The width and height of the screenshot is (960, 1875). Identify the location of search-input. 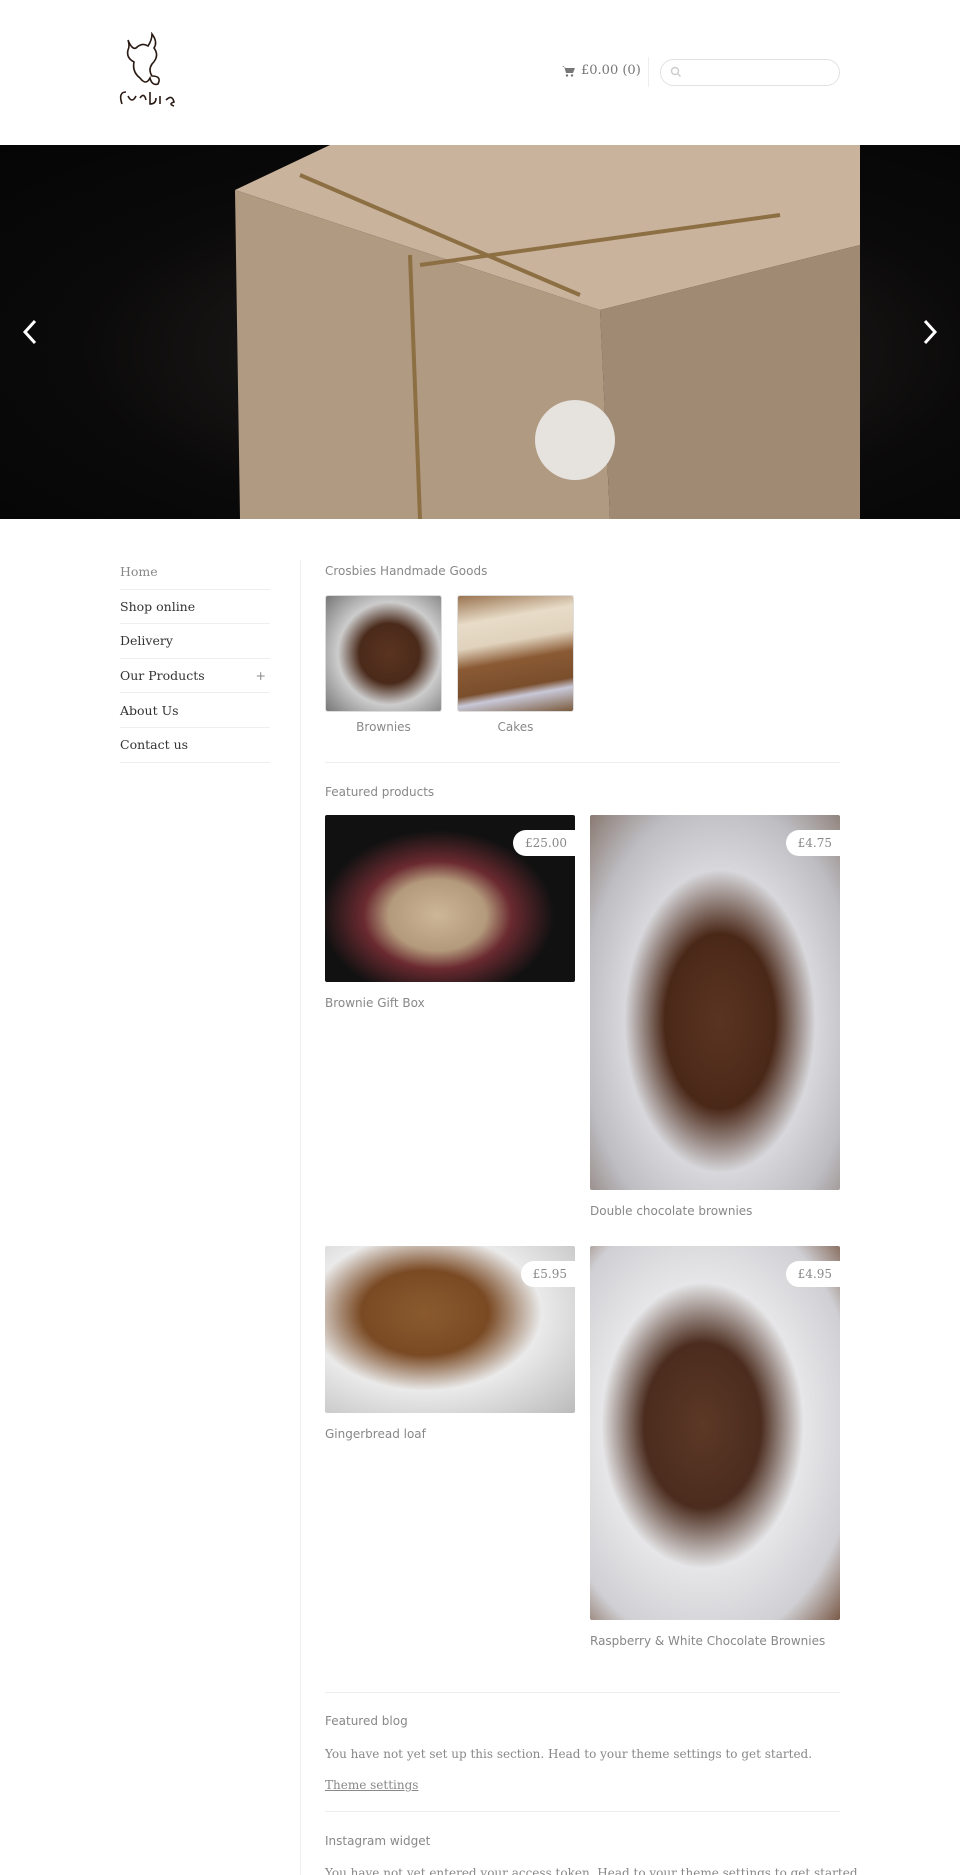
(759, 72).